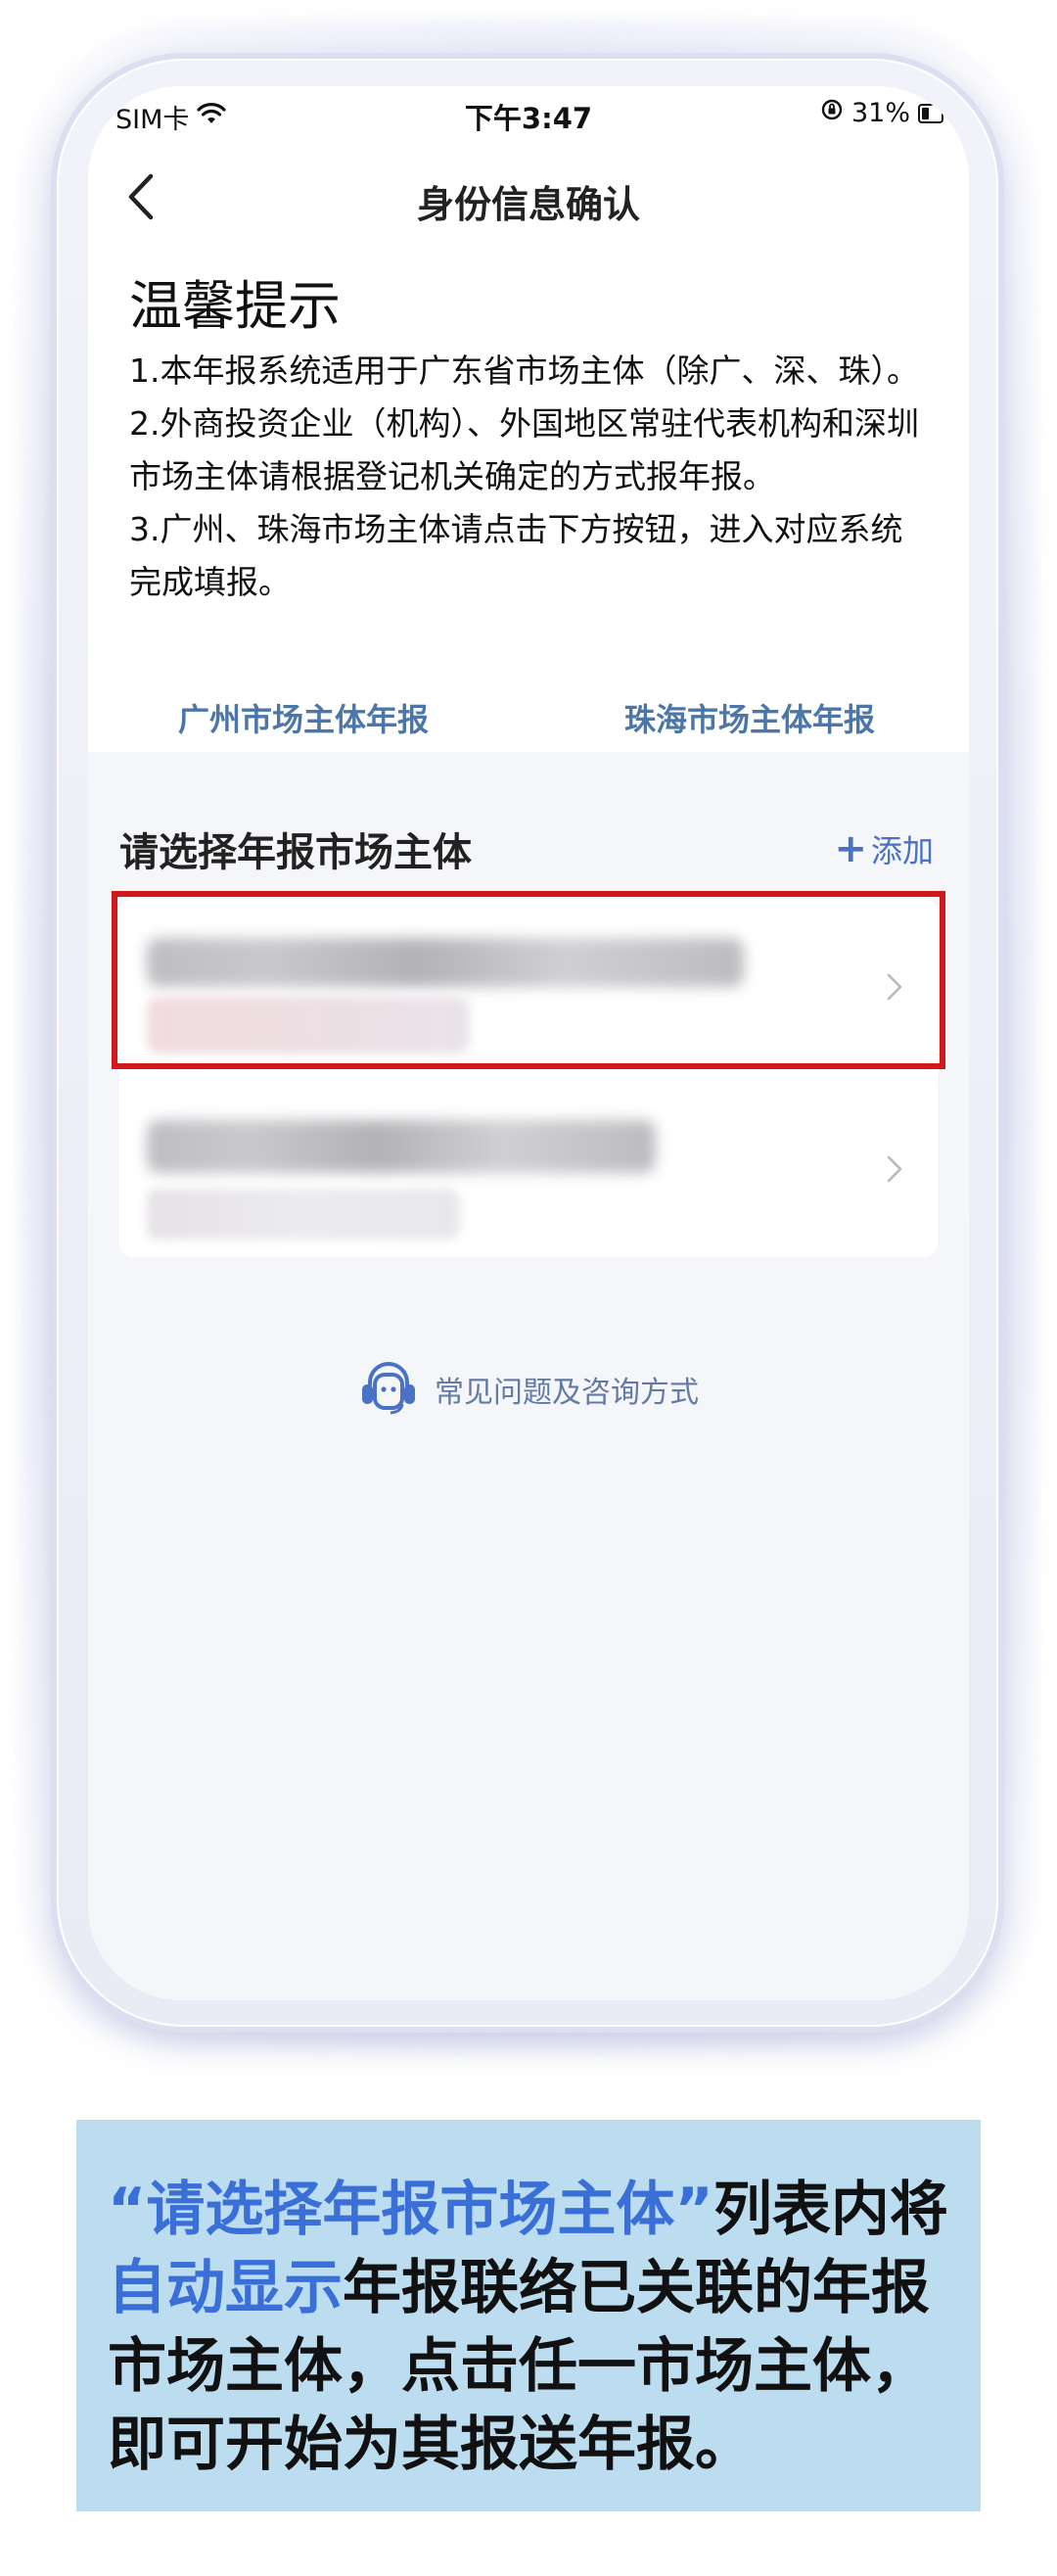 The image size is (1057, 2576). What do you see at coordinates (303, 717) in the screenshot?
I see `guangzhou-annual-report-link: 广州市场主体年报` at bounding box center [303, 717].